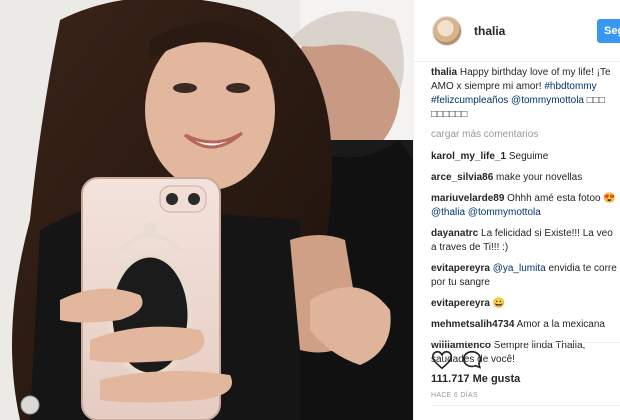 The width and height of the screenshot is (620, 420). I want to click on action-bar, so click(525, 357).